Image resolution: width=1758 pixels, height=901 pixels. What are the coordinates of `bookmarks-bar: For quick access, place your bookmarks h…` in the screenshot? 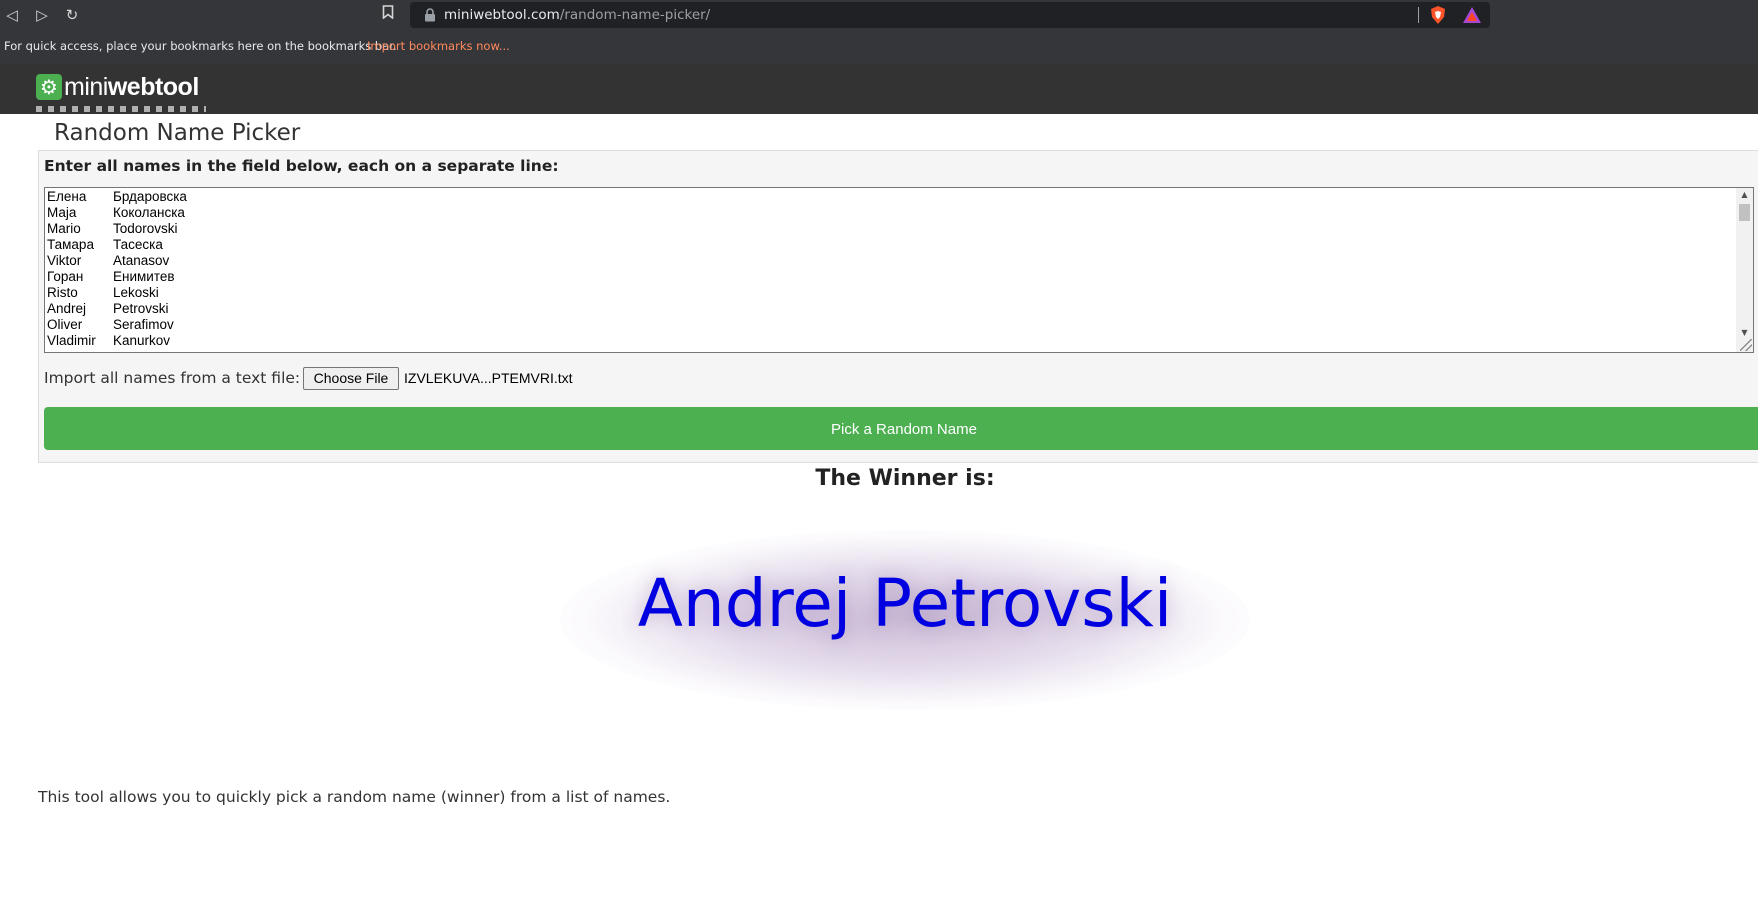 It's located at (879, 47).